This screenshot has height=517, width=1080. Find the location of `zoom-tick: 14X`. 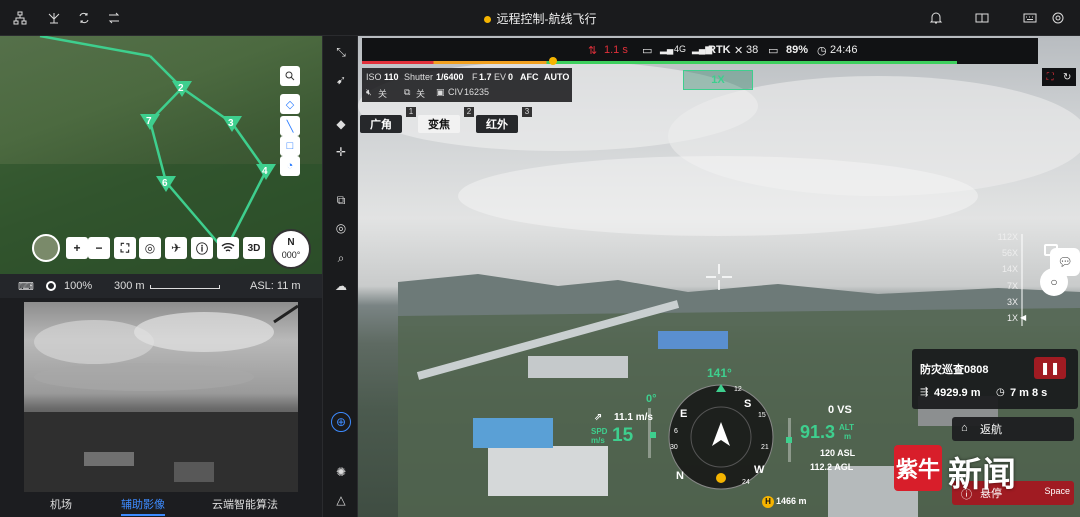

zoom-tick: 14X is located at coordinates (1003, 269).